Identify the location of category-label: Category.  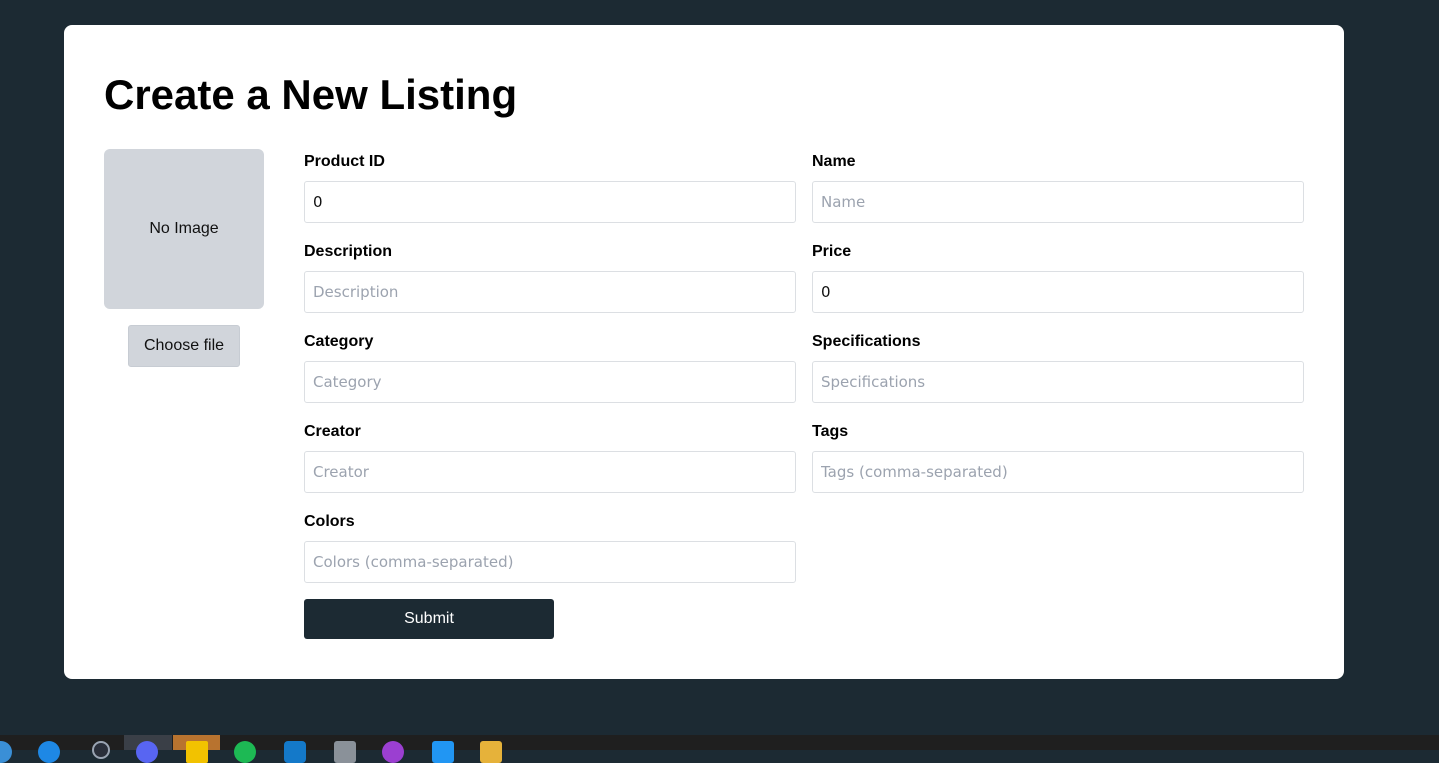
(339, 341).